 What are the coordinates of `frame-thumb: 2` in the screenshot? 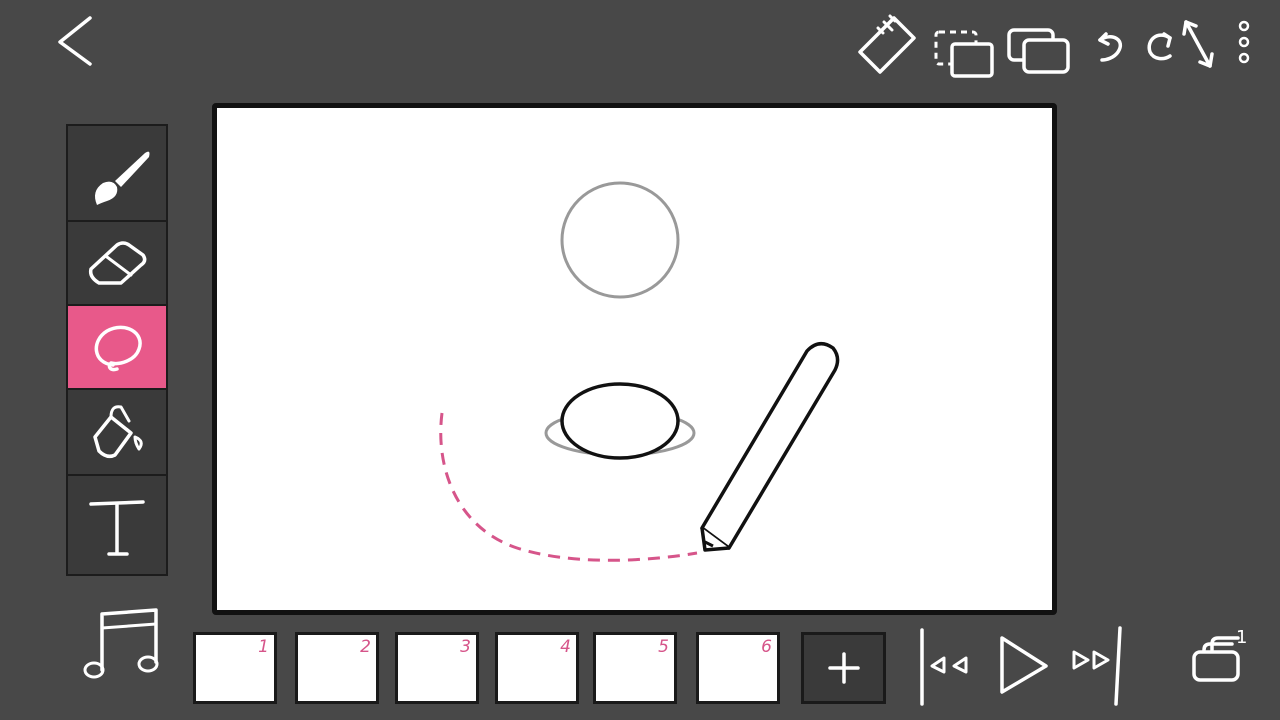 It's located at (337, 668).